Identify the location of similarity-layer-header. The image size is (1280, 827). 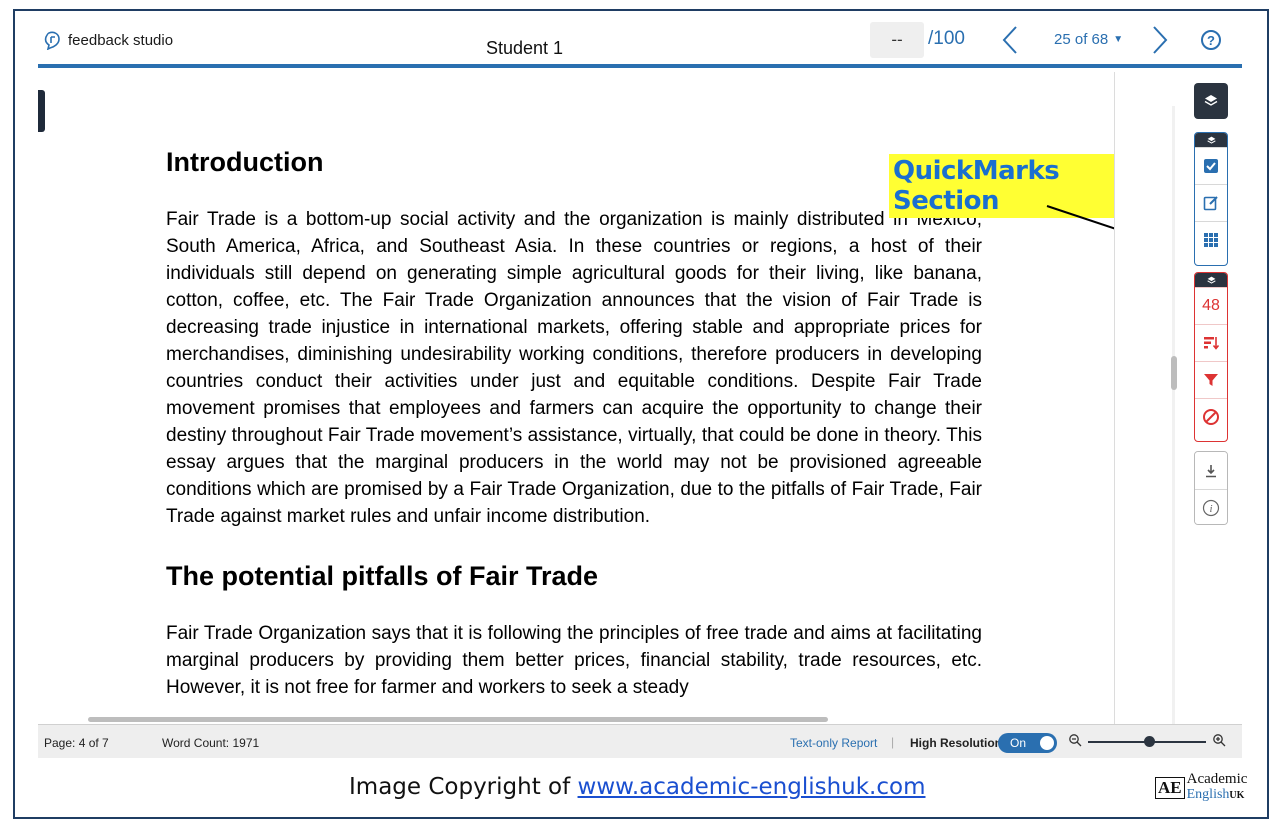
(1211, 280).